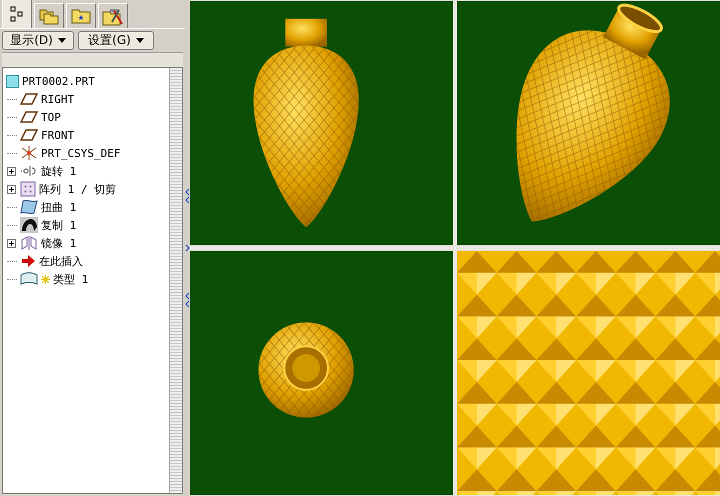 The height and width of the screenshot is (496, 720). What do you see at coordinates (57, 99) in the screenshot?
I see `tree-item: RIGHT` at bounding box center [57, 99].